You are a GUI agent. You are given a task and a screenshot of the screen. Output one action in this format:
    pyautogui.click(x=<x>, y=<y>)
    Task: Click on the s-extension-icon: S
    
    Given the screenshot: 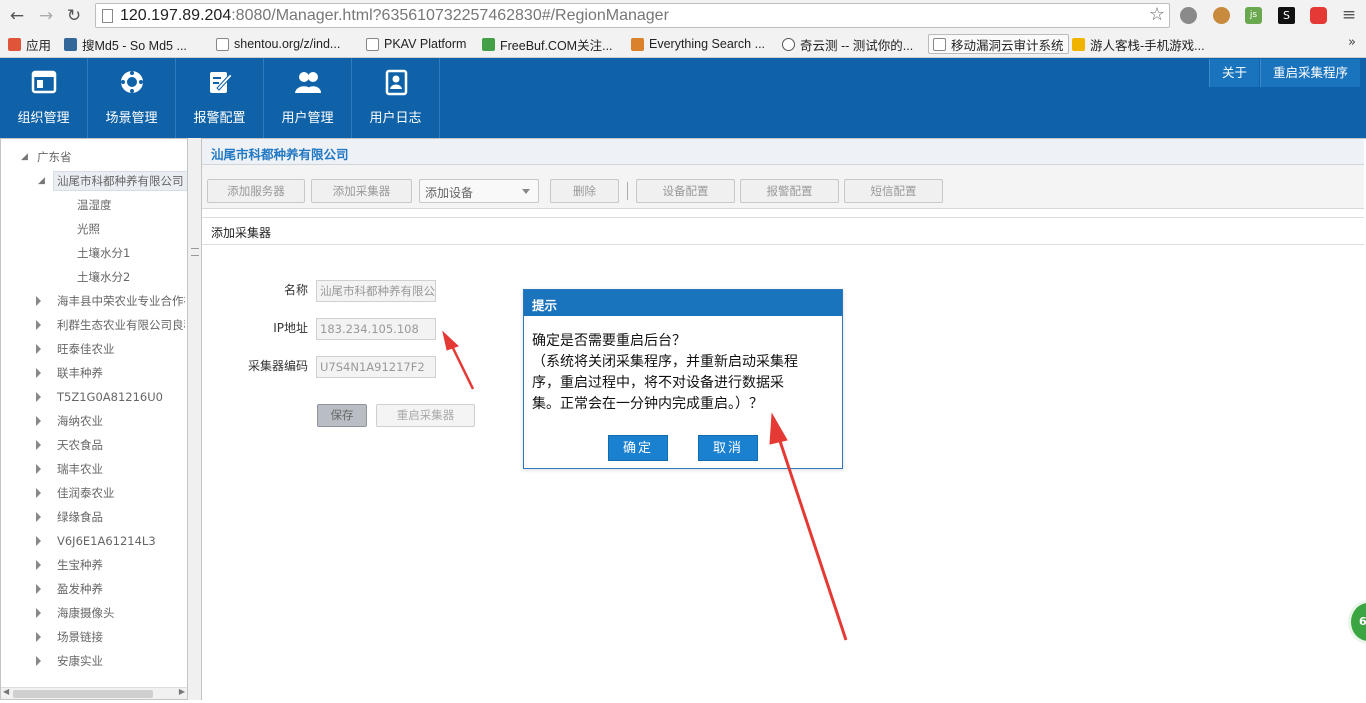 What is the action you would take?
    pyautogui.click(x=1286, y=15)
    